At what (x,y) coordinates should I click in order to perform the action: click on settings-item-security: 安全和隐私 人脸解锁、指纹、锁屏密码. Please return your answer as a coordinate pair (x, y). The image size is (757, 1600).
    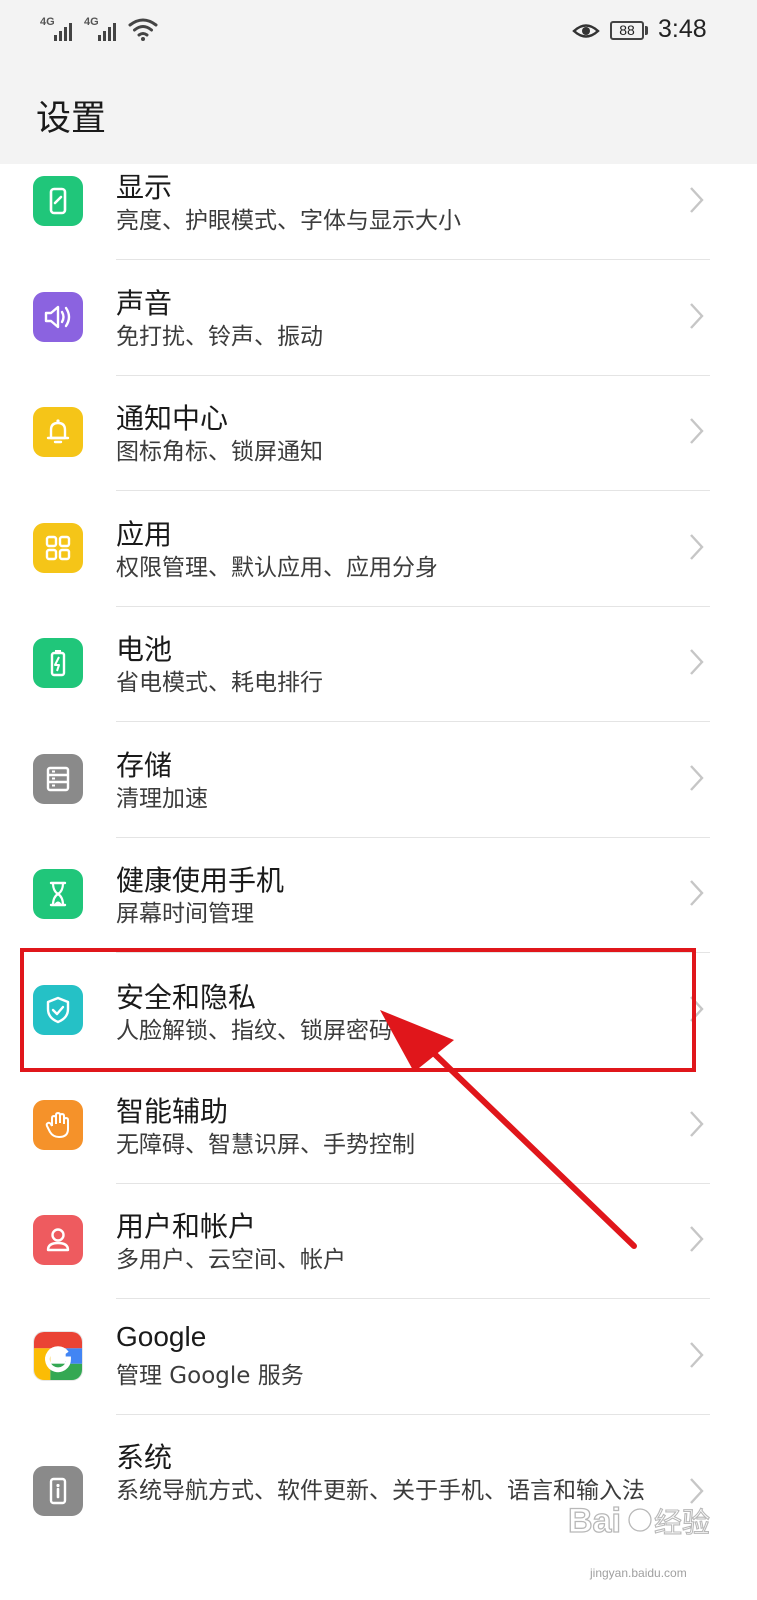
    Looking at the image, I should click on (378, 1029).